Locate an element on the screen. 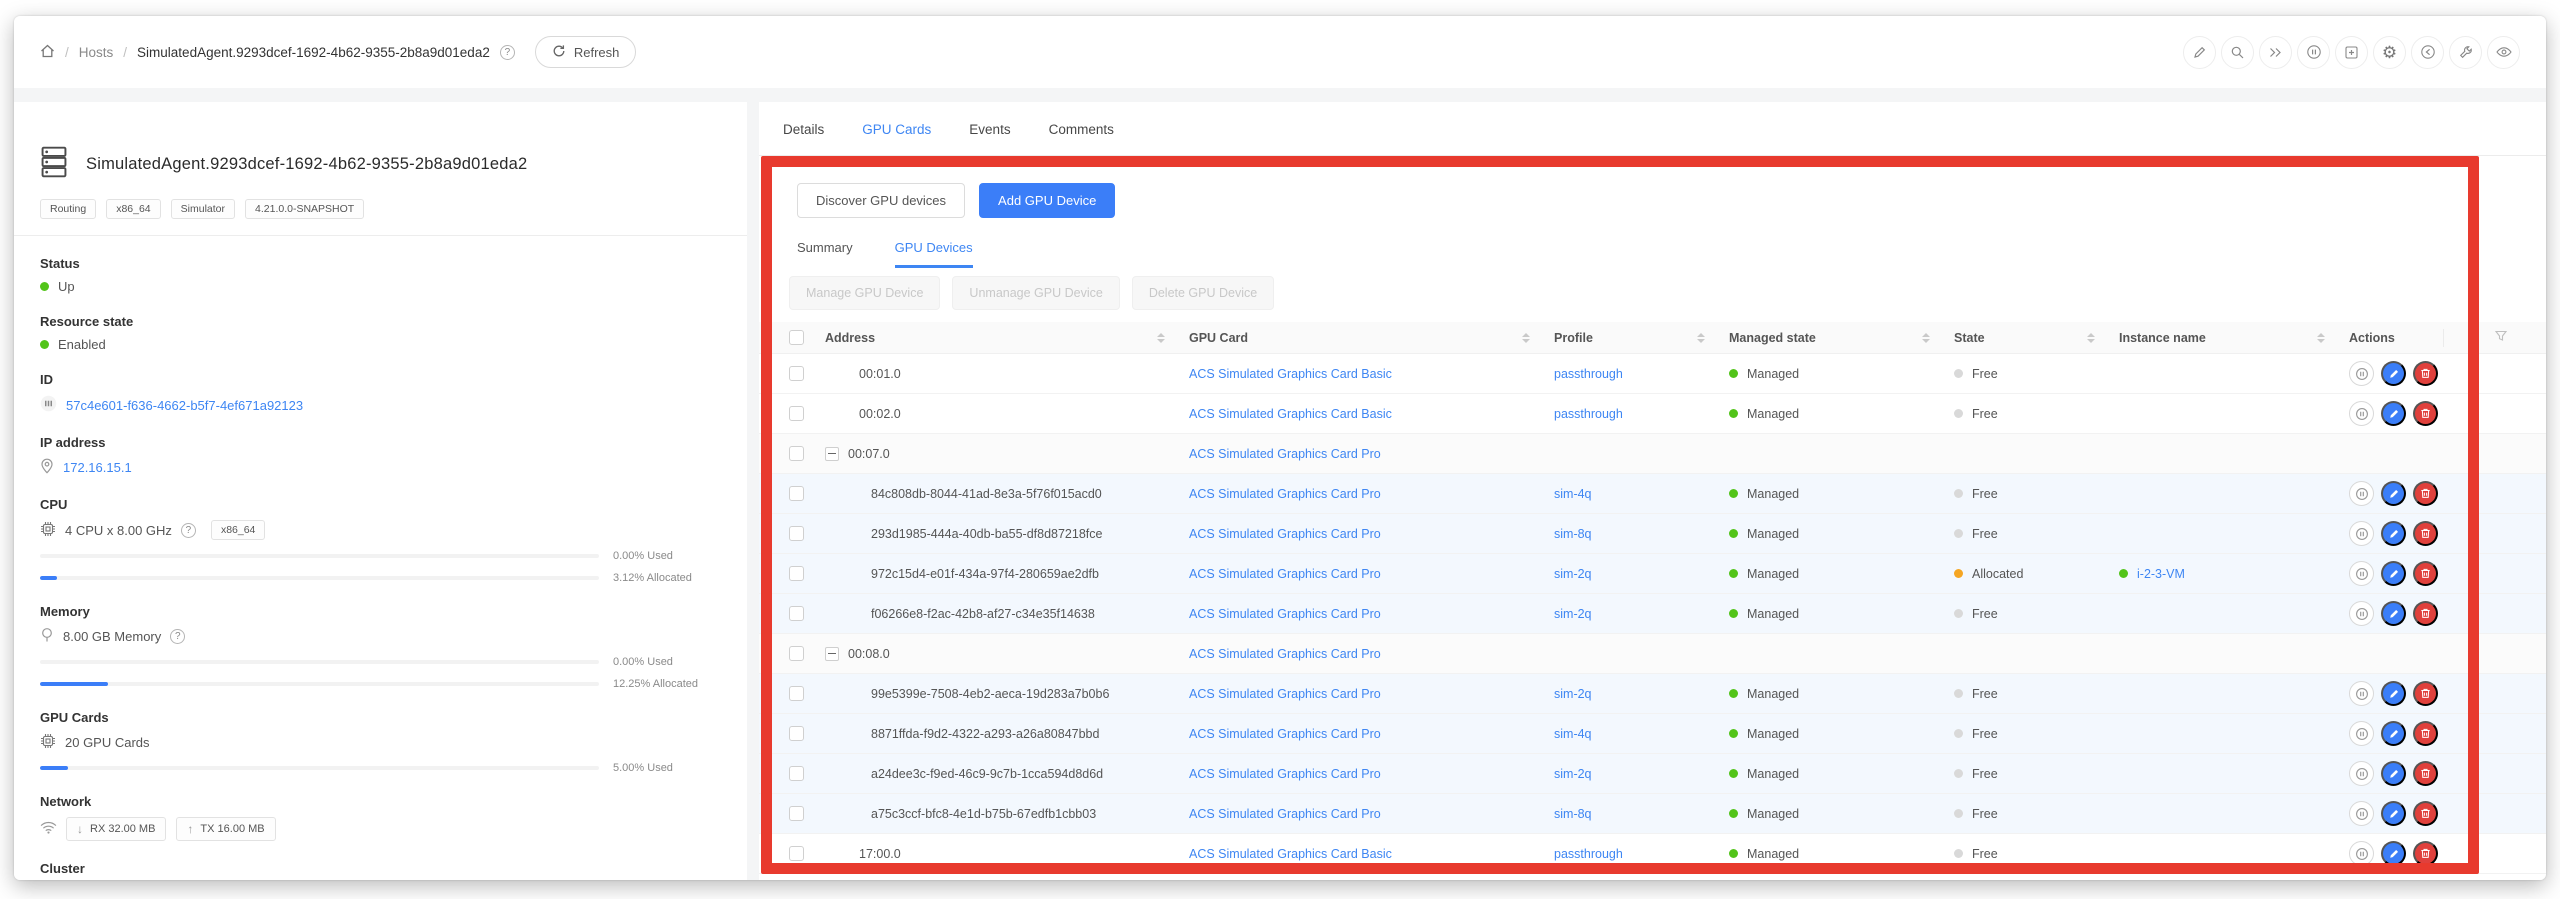 The image size is (2560, 899). edit-icon is located at coordinates (2199, 52).